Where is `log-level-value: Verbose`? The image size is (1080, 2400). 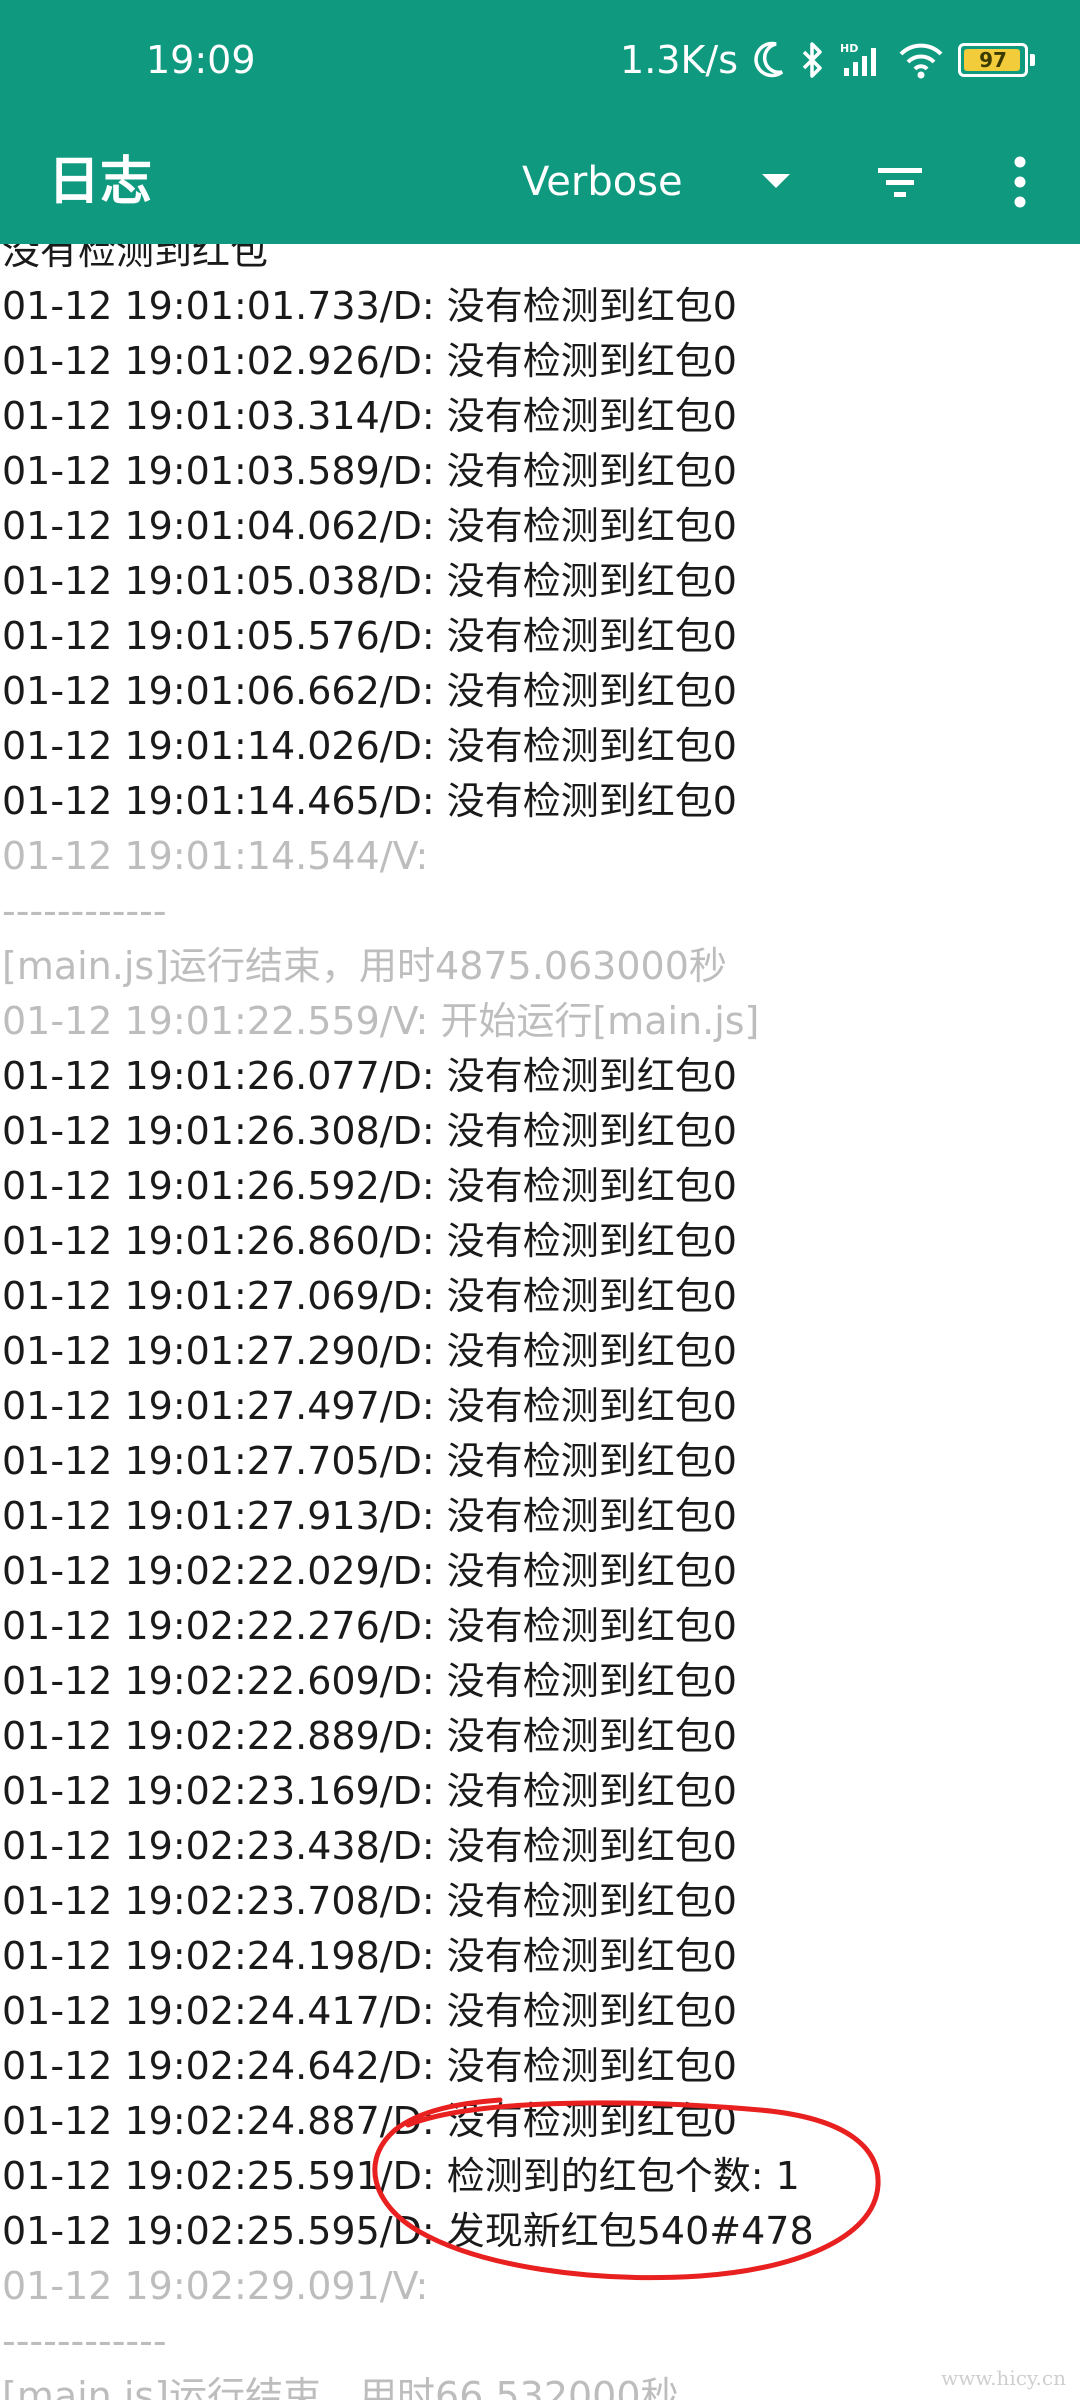
log-level-value: Verbose is located at coordinates (602, 182).